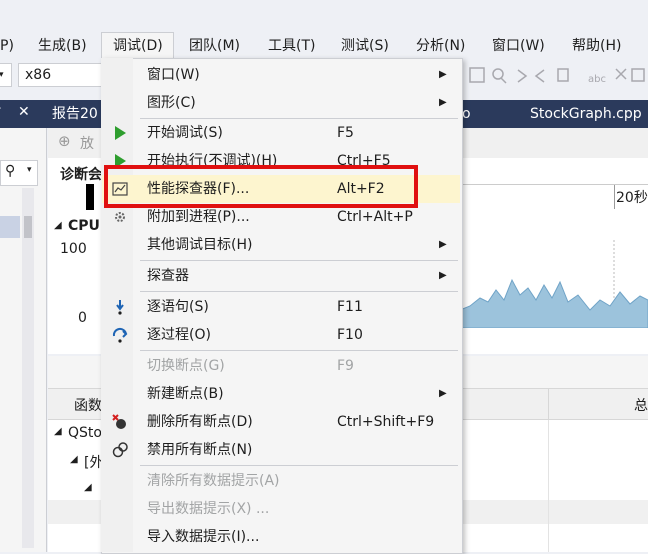 This screenshot has height=554, width=648. Describe the element at coordinates (171, 103) in the screenshot. I see `menu-item-label: 图形(C)` at that location.